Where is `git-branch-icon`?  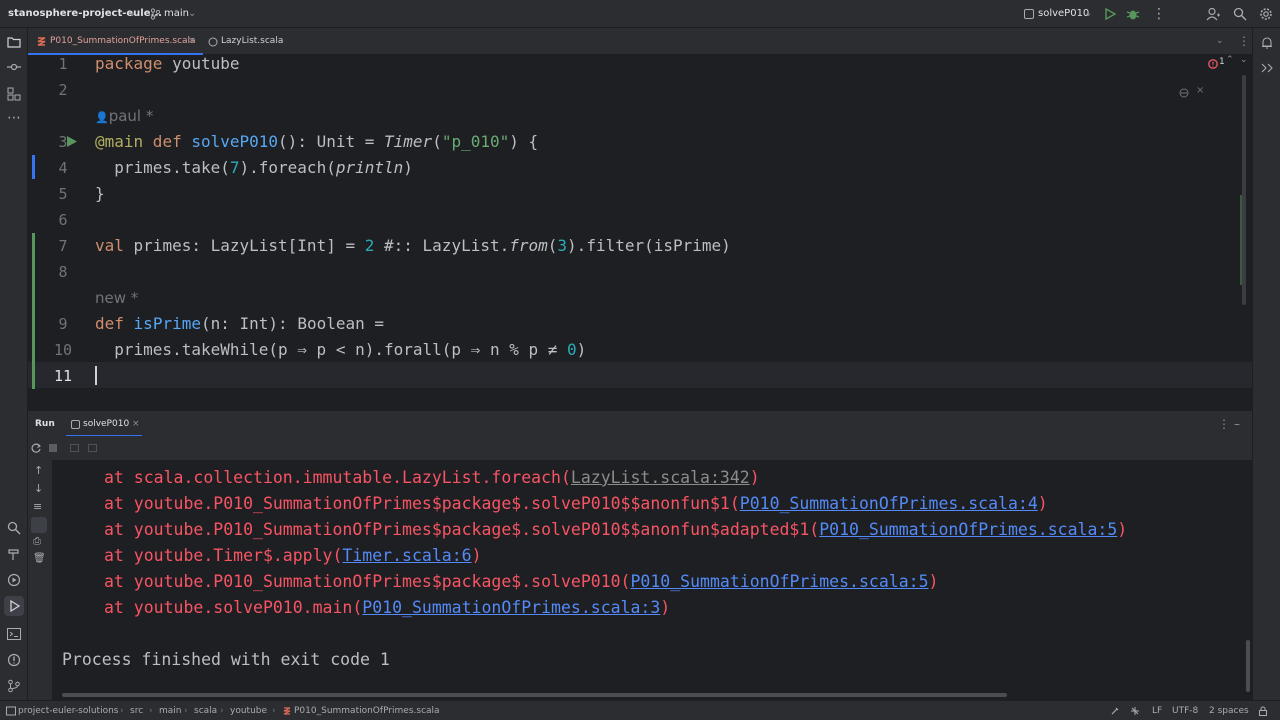 git-branch-icon is located at coordinates (155, 14).